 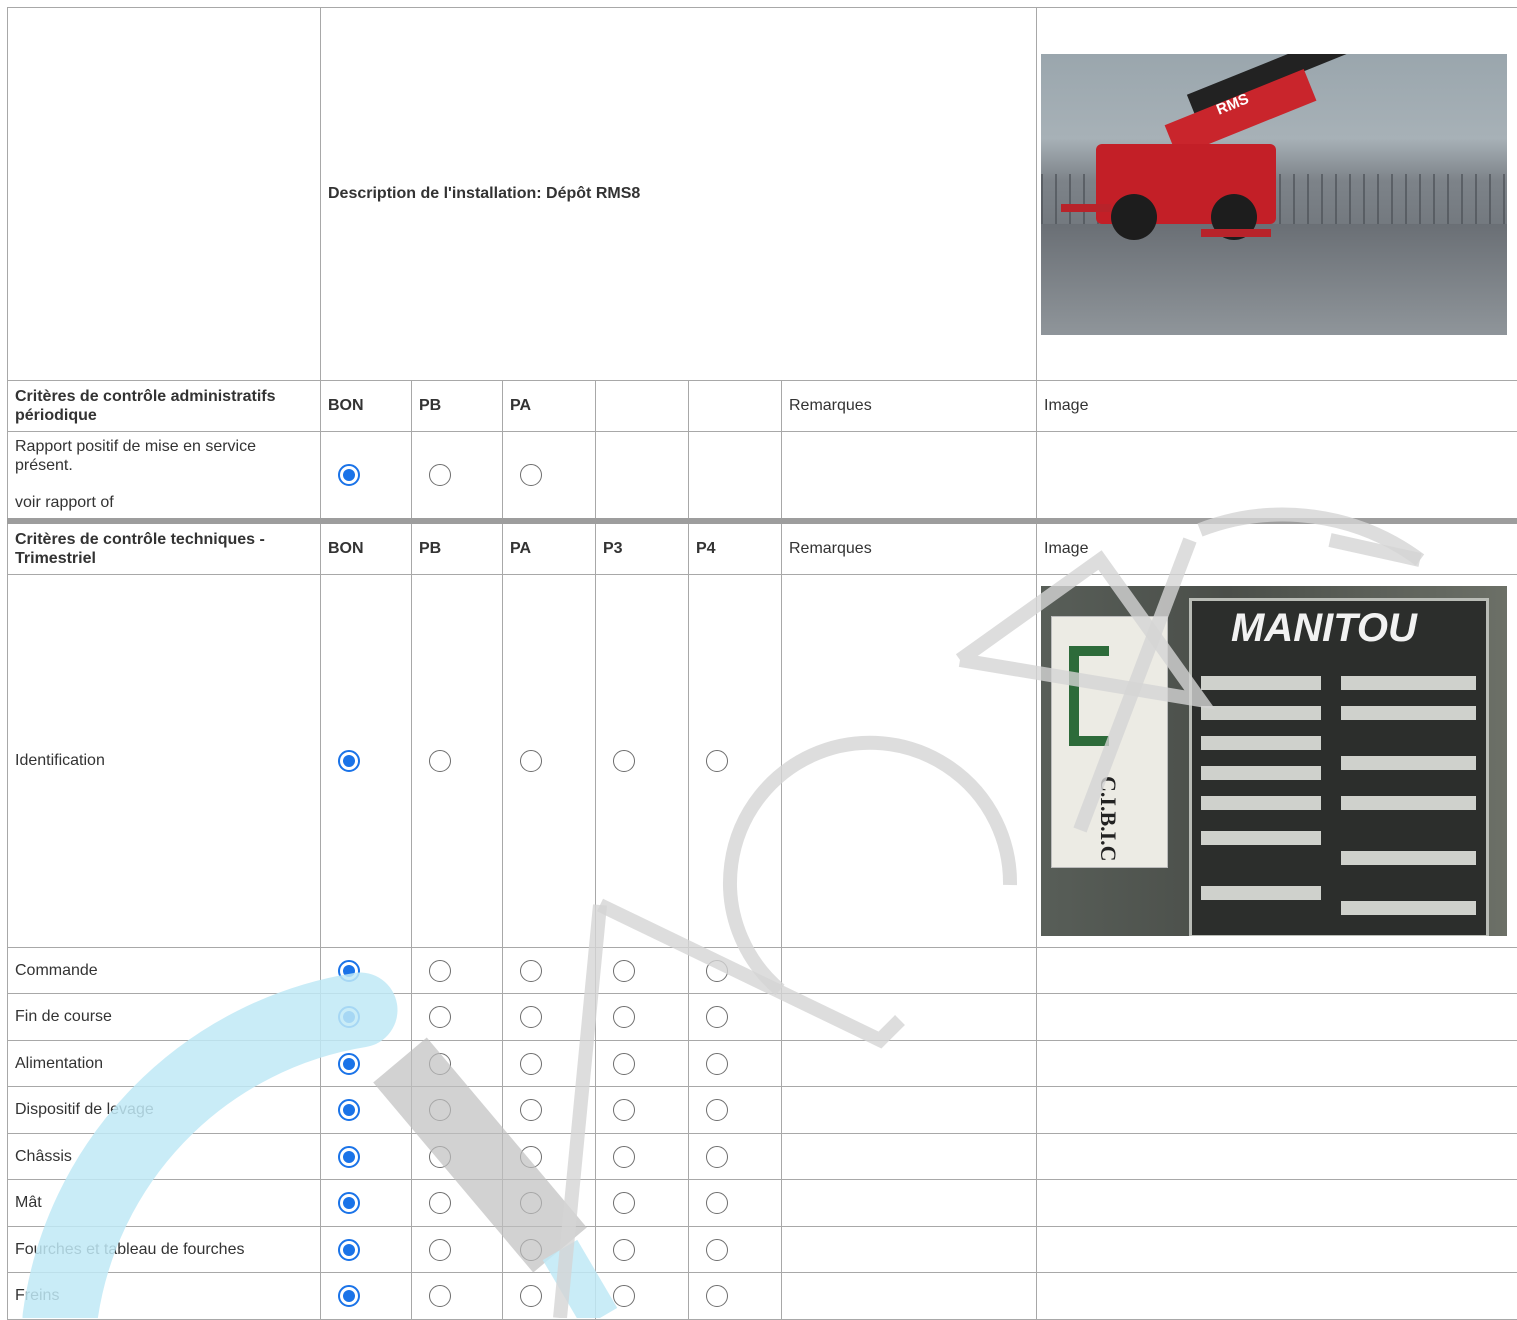 What do you see at coordinates (457, 548) in the screenshot?
I see `col-pb: PB` at bounding box center [457, 548].